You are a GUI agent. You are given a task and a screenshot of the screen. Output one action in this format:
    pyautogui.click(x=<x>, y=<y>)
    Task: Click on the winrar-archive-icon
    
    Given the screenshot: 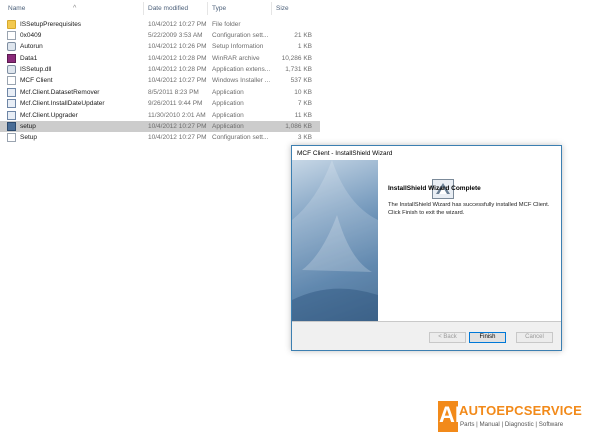 What is the action you would take?
    pyautogui.click(x=11, y=58)
    